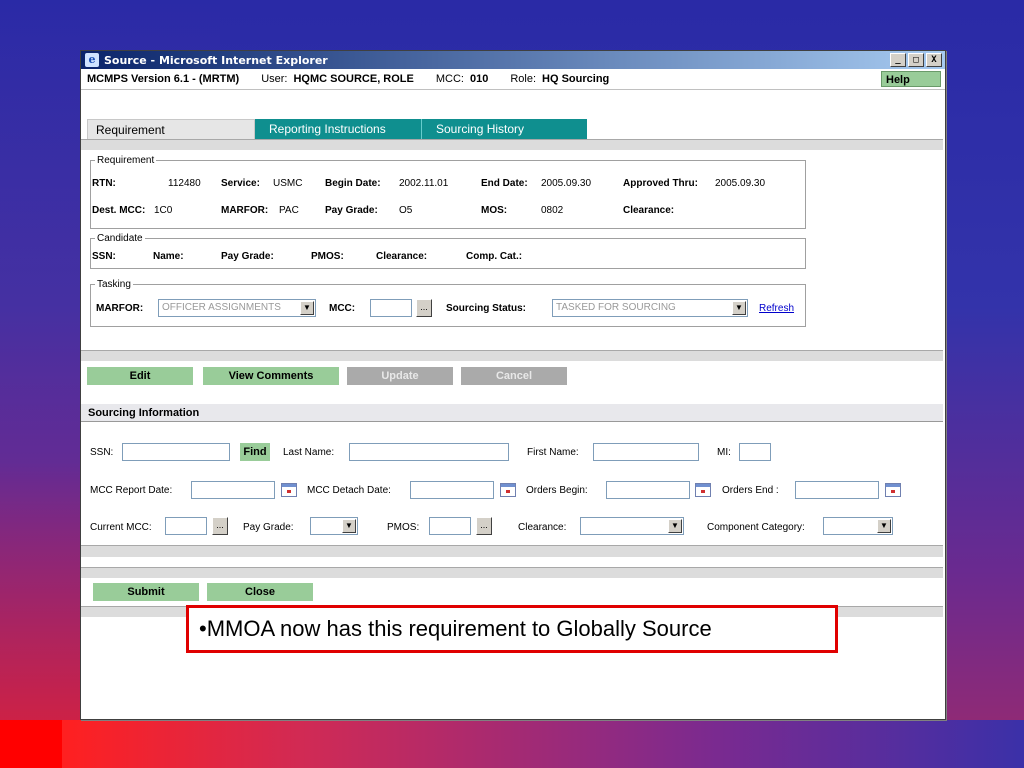 The height and width of the screenshot is (768, 1024). Describe the element at coordinates (327, 256) in the screenshot. I see `candidate-pmos-label: PMOS:` at that location.